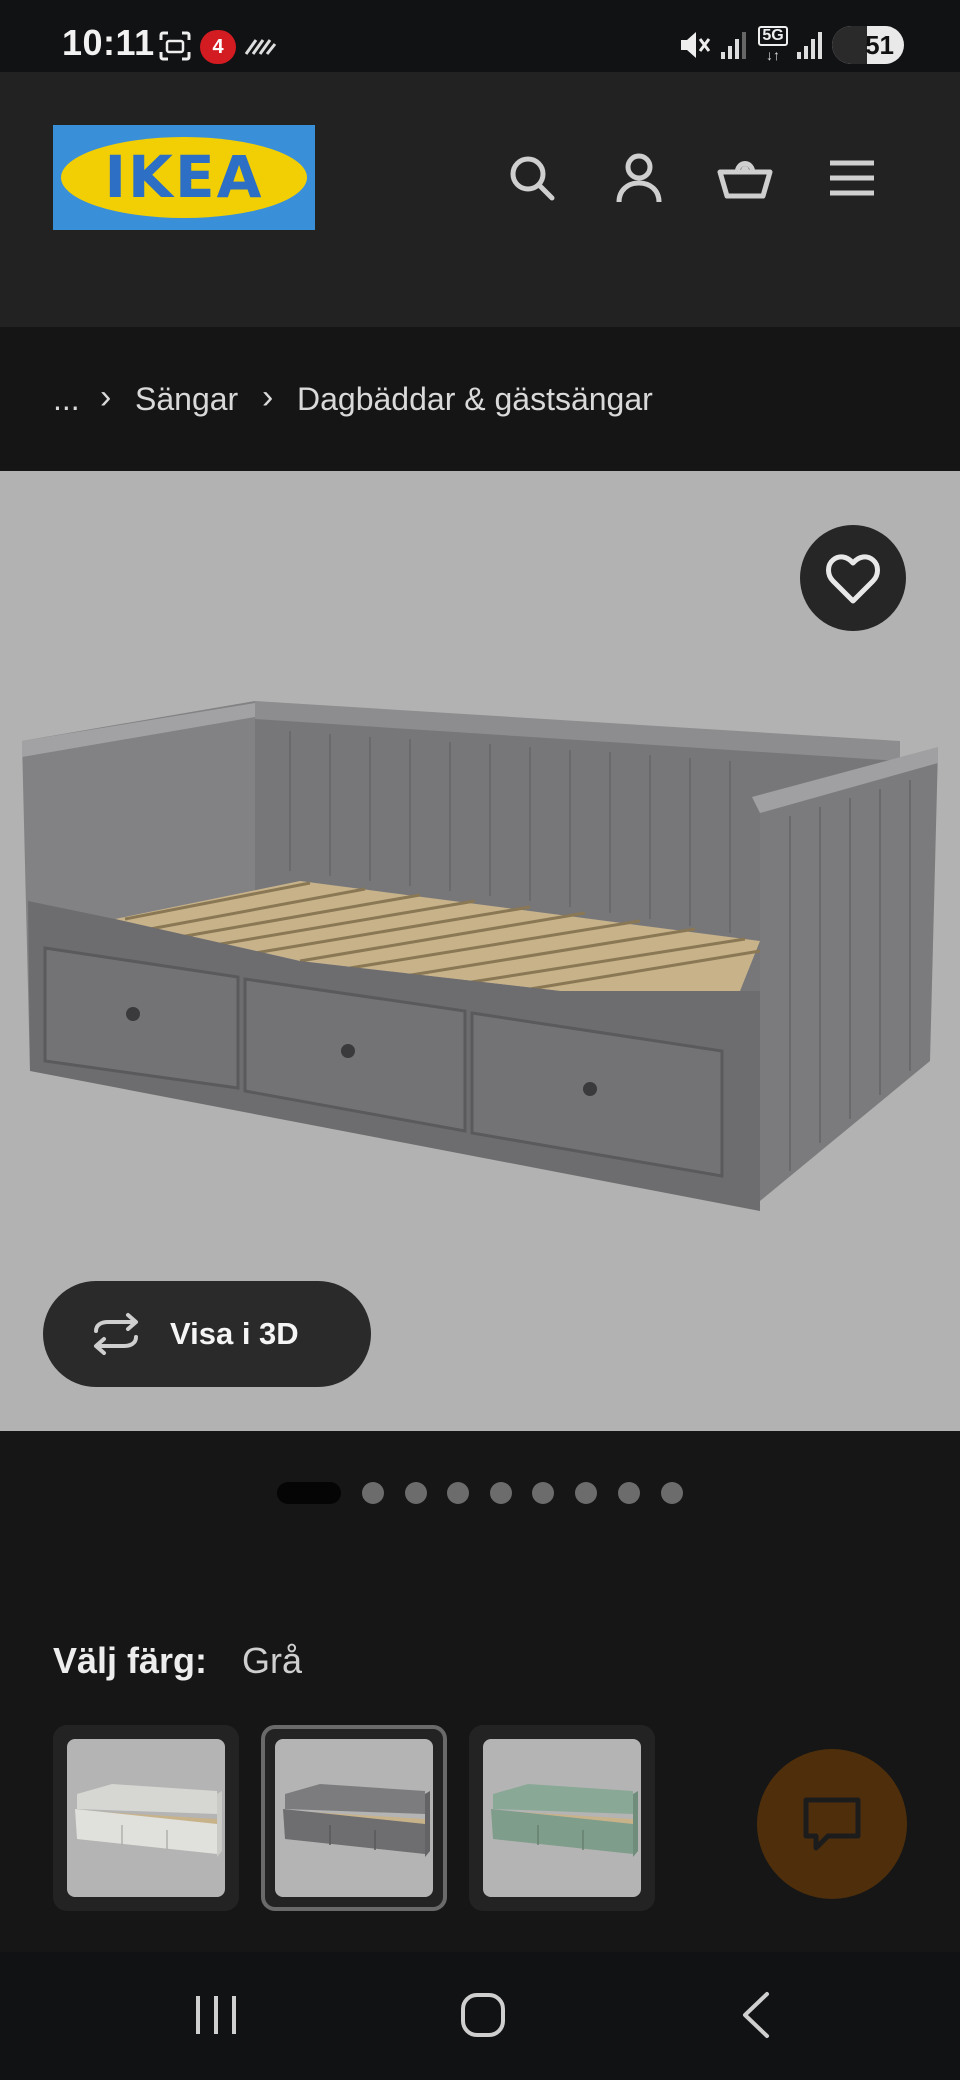  Describe the element at coordinates (773, 46) in the screenshot. I see `5g-icon: 5G ↓↑` at that location.